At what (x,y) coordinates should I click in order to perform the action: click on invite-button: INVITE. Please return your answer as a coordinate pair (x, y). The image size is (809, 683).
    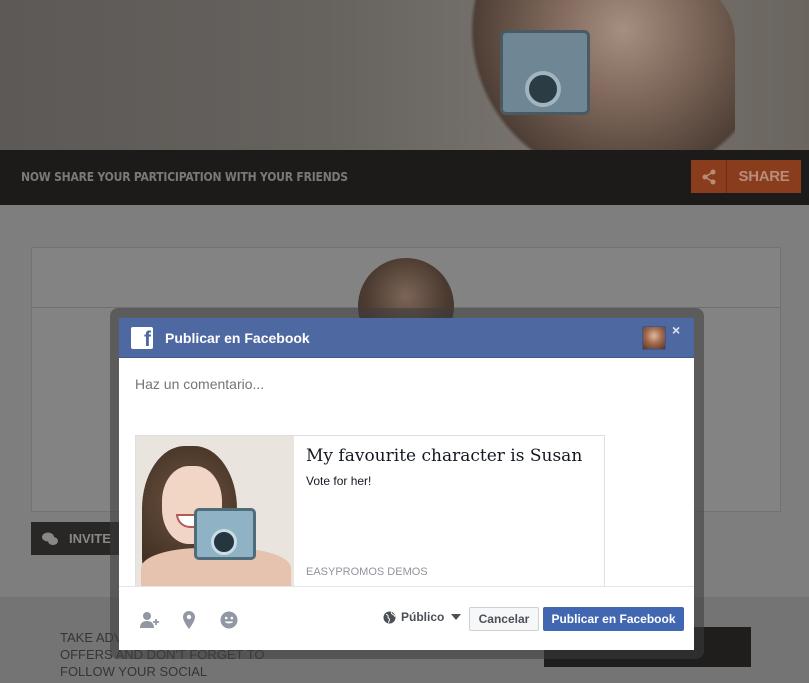
    Looking at the image, I should click on (76, 538).